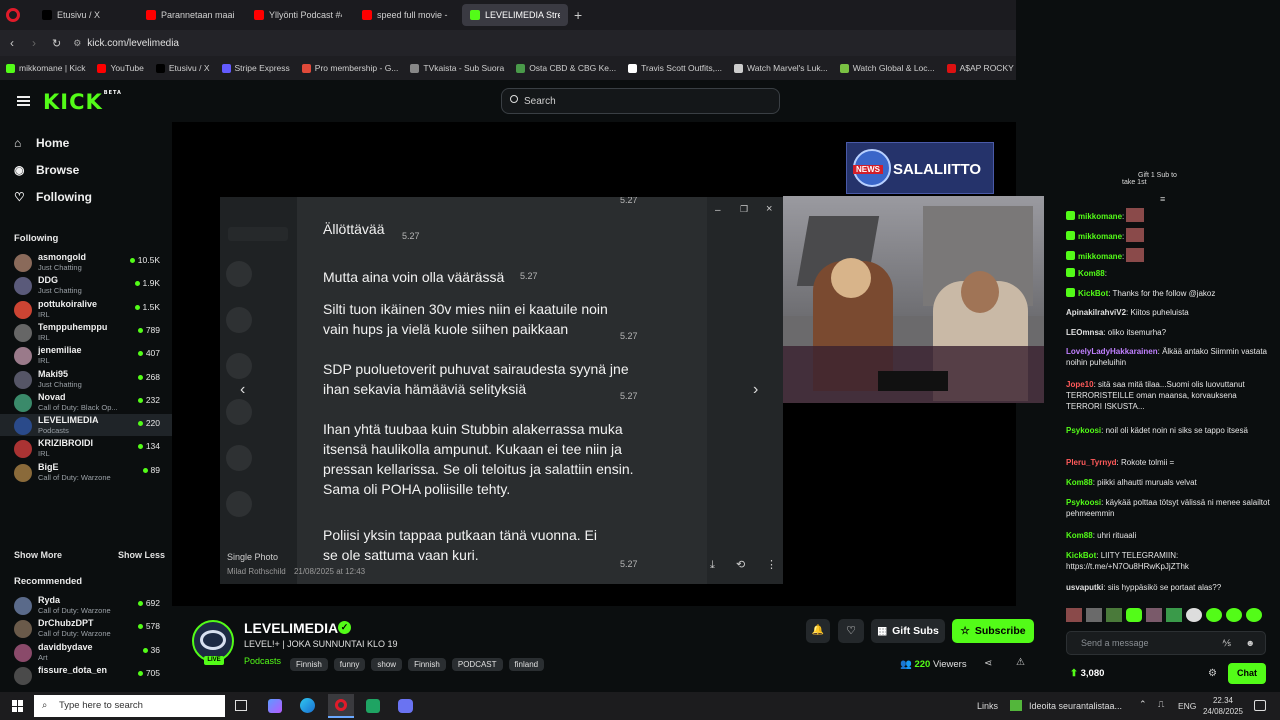 The height and width of the screenshot is (720, 1280). I want to click on chat-message: Kom88:, so click(1169, 273).